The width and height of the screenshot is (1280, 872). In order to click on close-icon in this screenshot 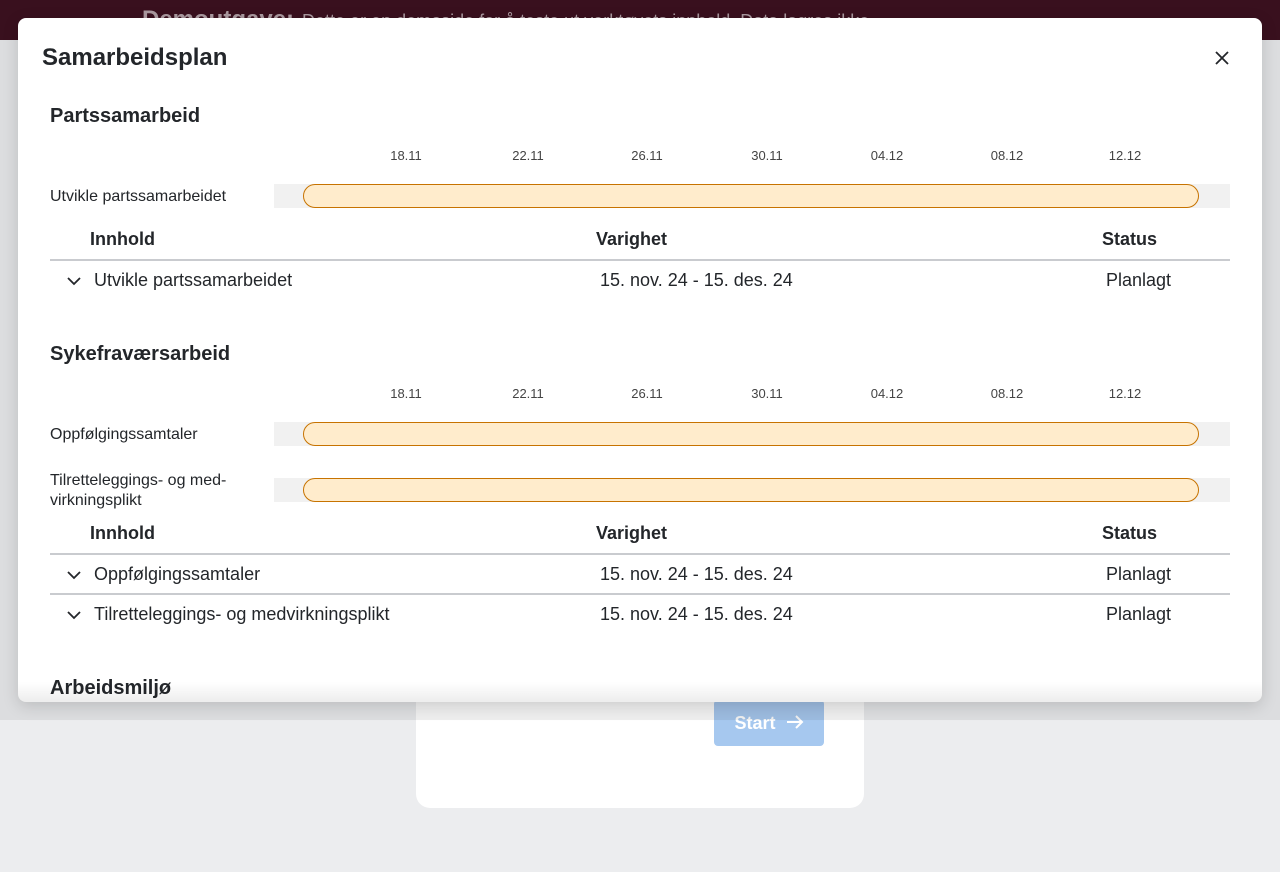, I will do `click(1222, 58)`.